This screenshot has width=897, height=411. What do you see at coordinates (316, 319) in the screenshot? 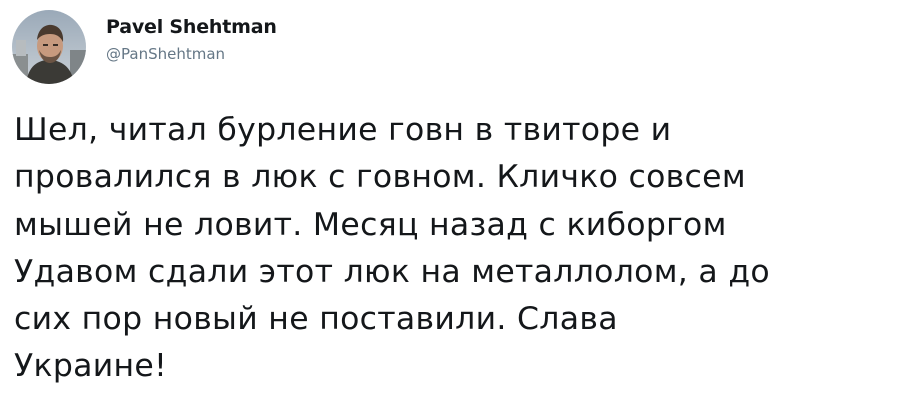
I see `tweet-text-line: сих пор новый не поставили. Слава` at bounding box center [316, 319].